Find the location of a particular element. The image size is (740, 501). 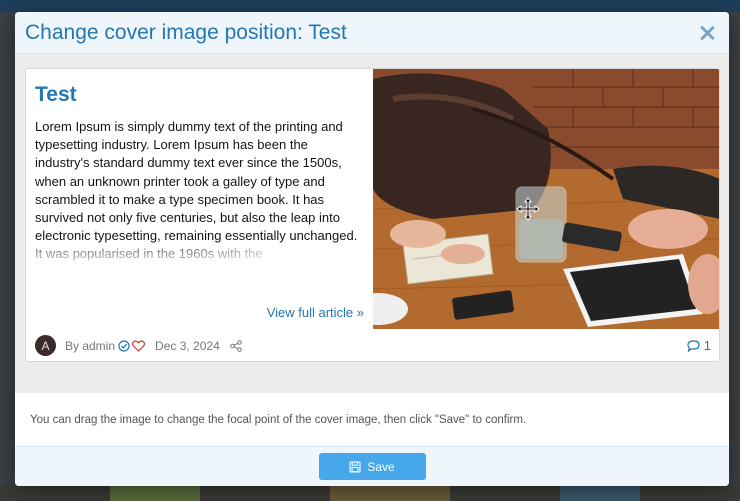

article-meta-footer: A By admin Dec 3, 2024 1 is located at coordinates (372, 345).